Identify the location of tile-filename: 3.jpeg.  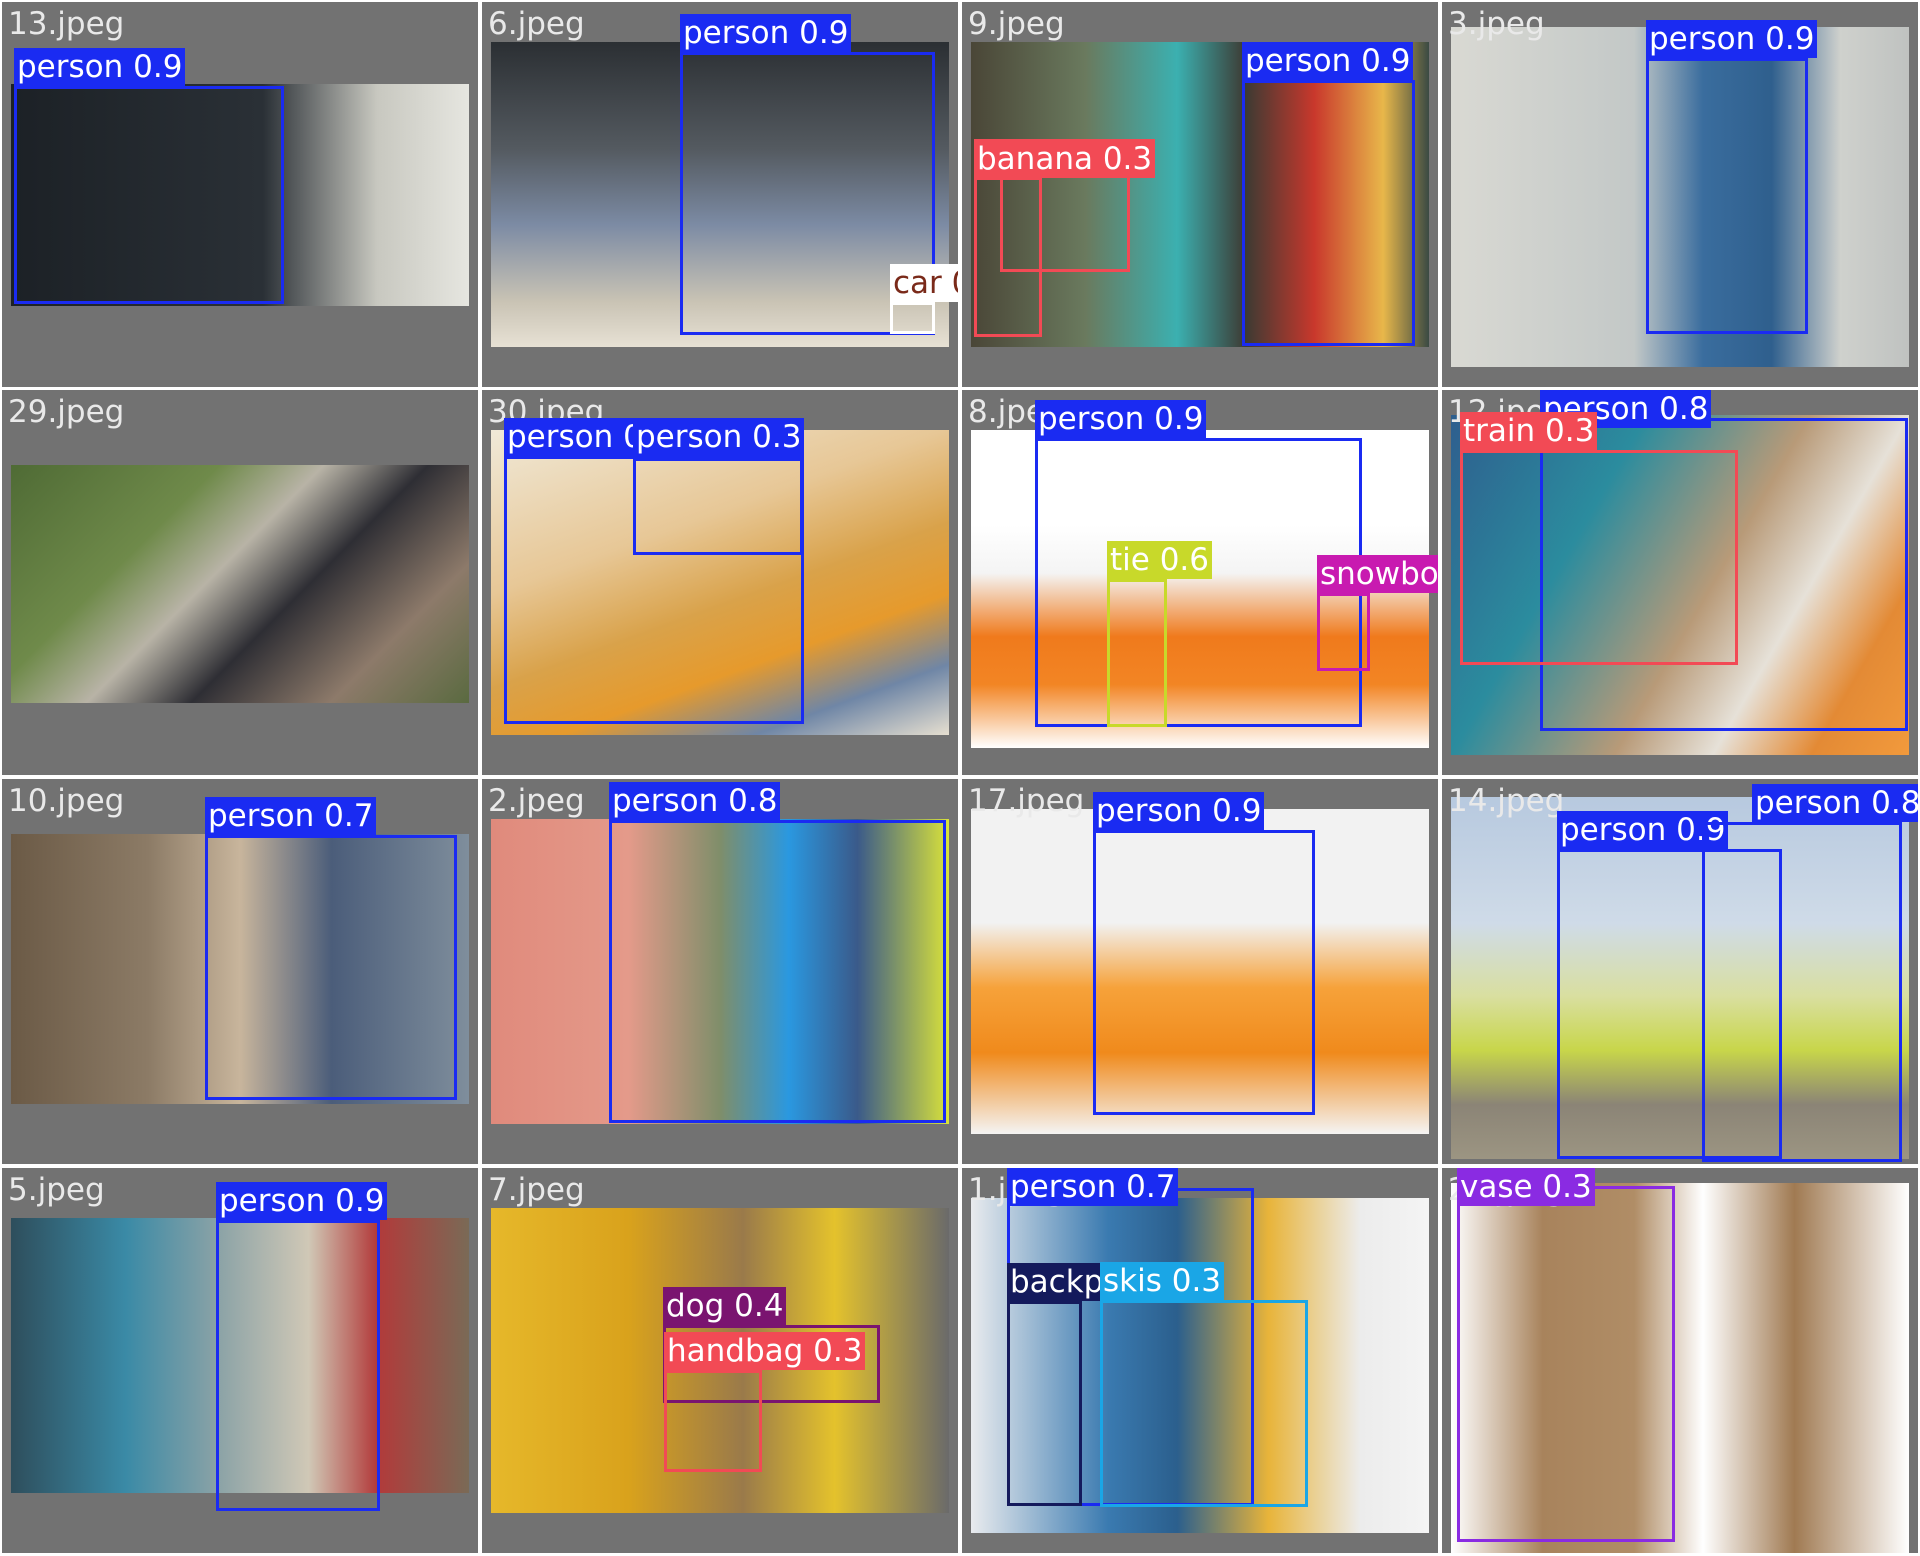
(1496, 24).